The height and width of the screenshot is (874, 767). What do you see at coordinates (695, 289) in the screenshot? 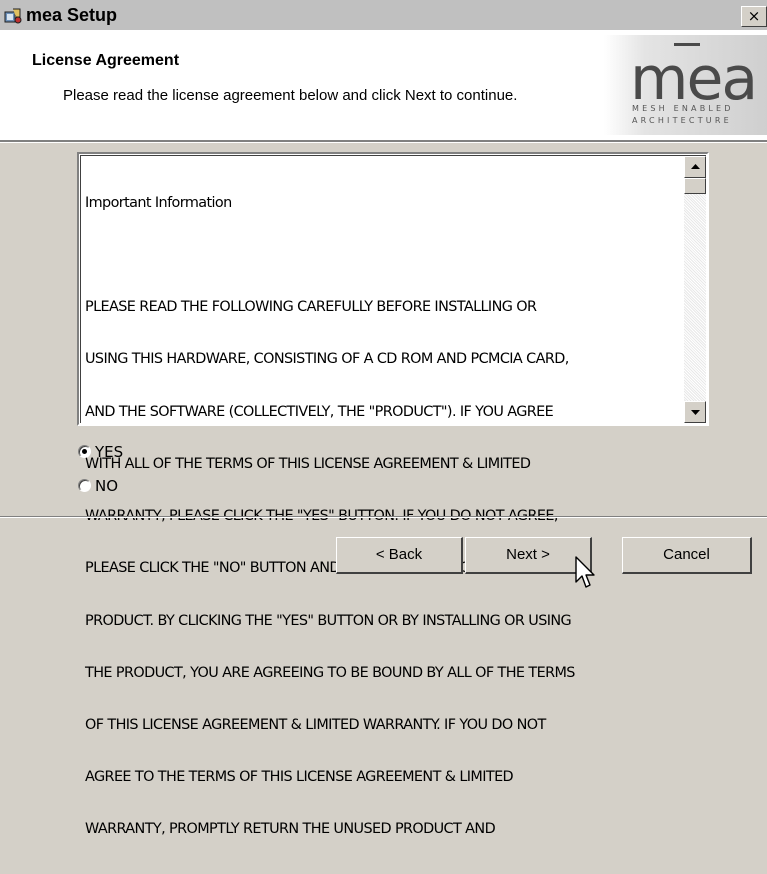
I see `license-scrollbar` at bounding box center [695, 289].